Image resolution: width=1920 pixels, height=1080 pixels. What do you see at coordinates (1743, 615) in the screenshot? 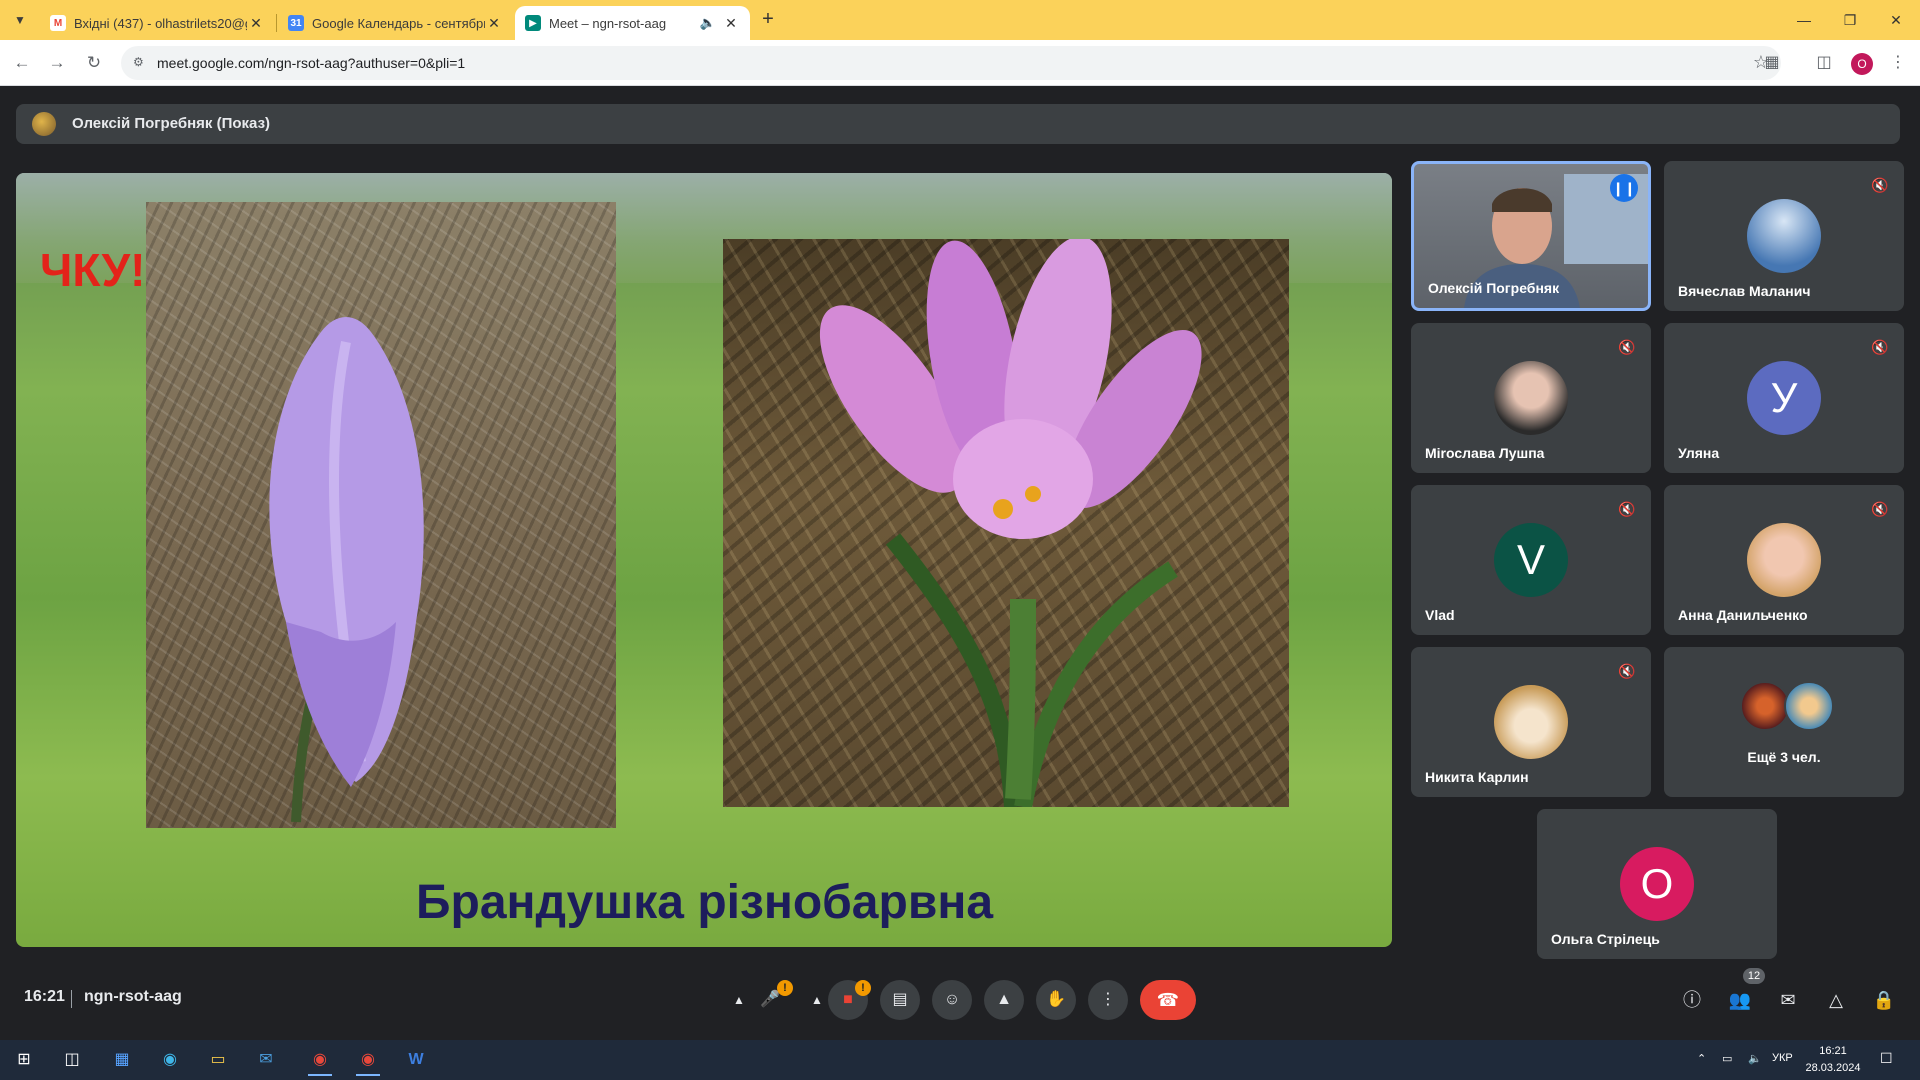
I see `participant-name: Анна Данильченко` at bounding box center [1743, 615].